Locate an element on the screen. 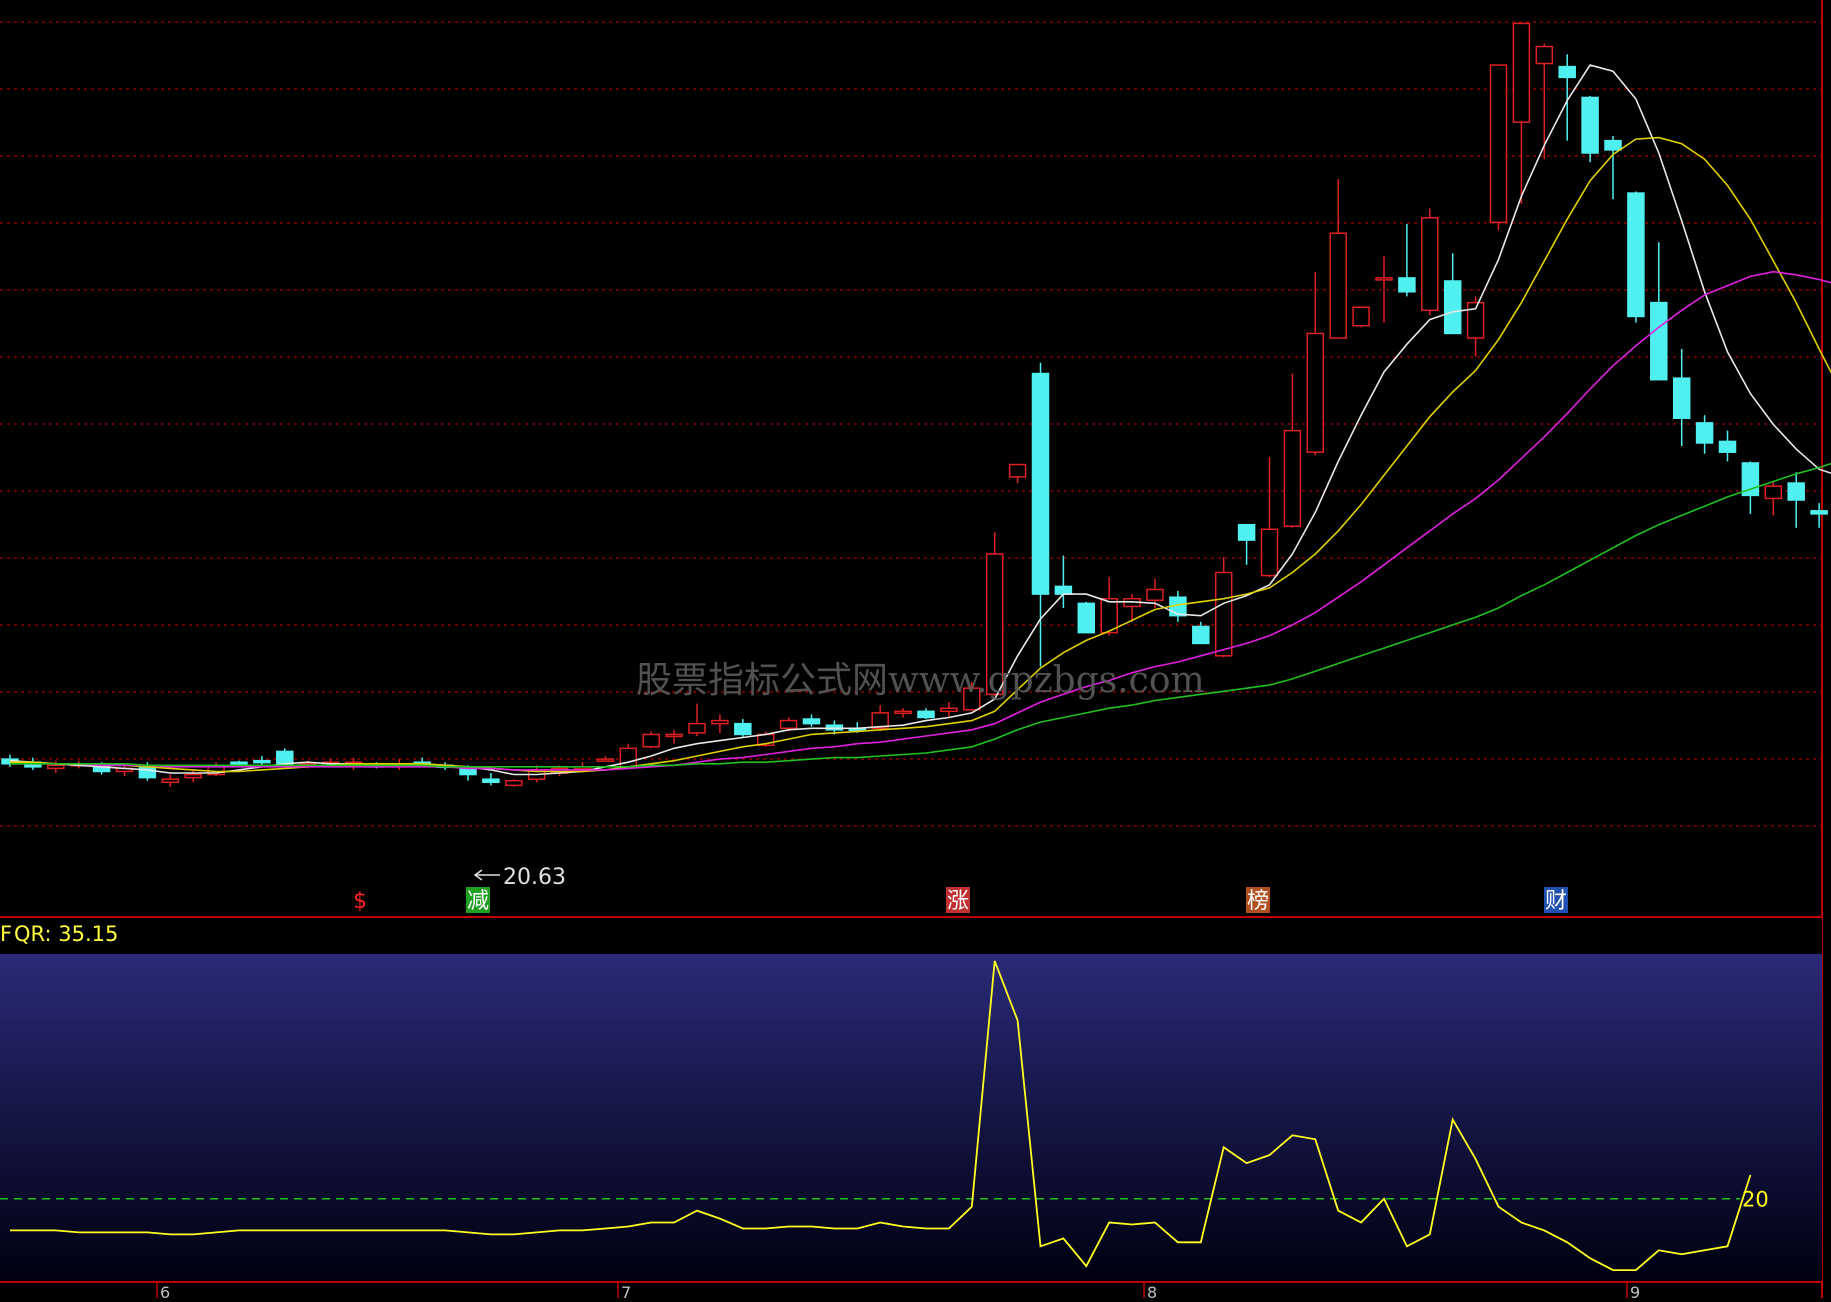  x-axis-label: 6 is located at coordinates (165, 1290).